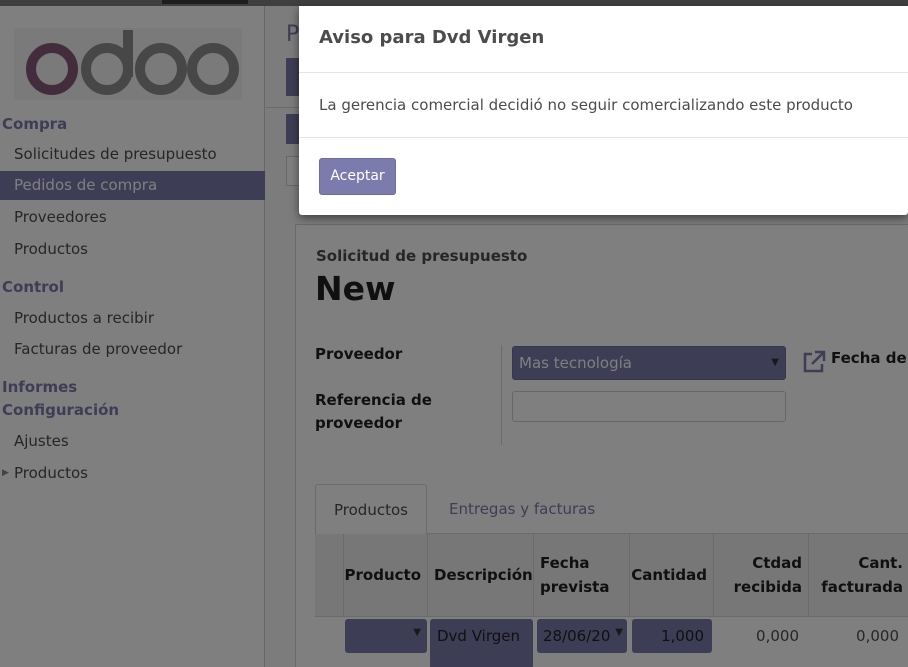 The height and width of the screenshot is (667, 908). What do you see at coordinates (357, 176) in the screenshot?
I see `accept-button: Aceptar` at bounding box center [357, 176].